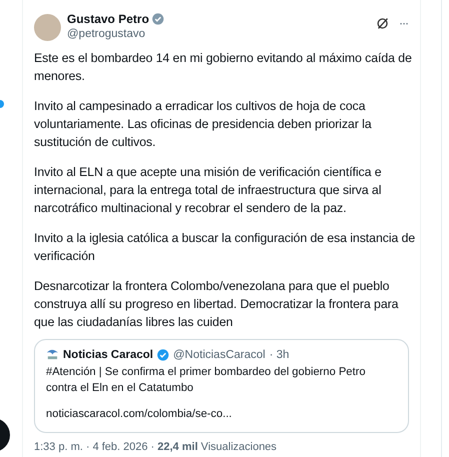  What do you see at coordinates (206, 380) in the screenshot?
I see `quoted-text: #Atención | Se confirma el primer bombardeo del gobierno Petro contra el Eln en el Catatumbo` at bounding box center [206, 380].